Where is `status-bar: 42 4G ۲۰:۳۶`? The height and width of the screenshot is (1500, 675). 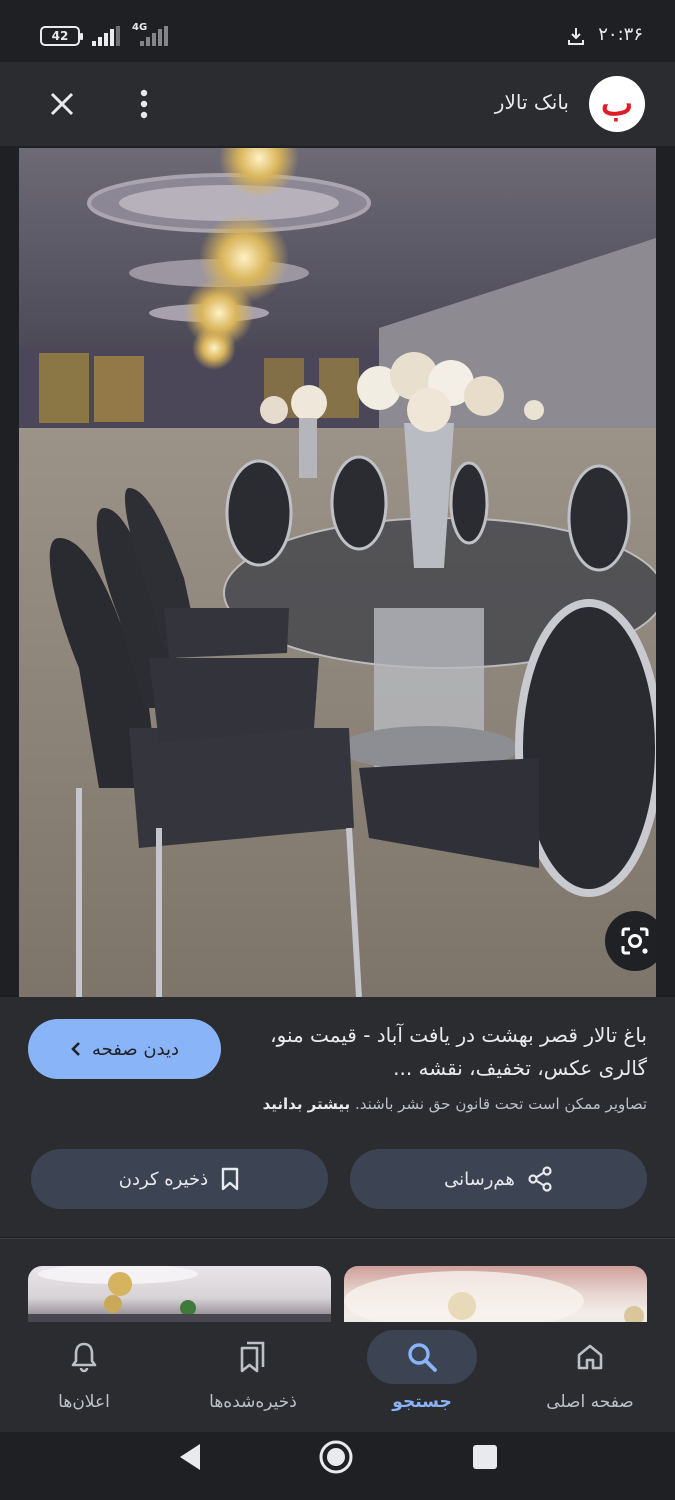 status-bar: 42 4G ۲۰:۳۶ is located at coordinates (337, 31).